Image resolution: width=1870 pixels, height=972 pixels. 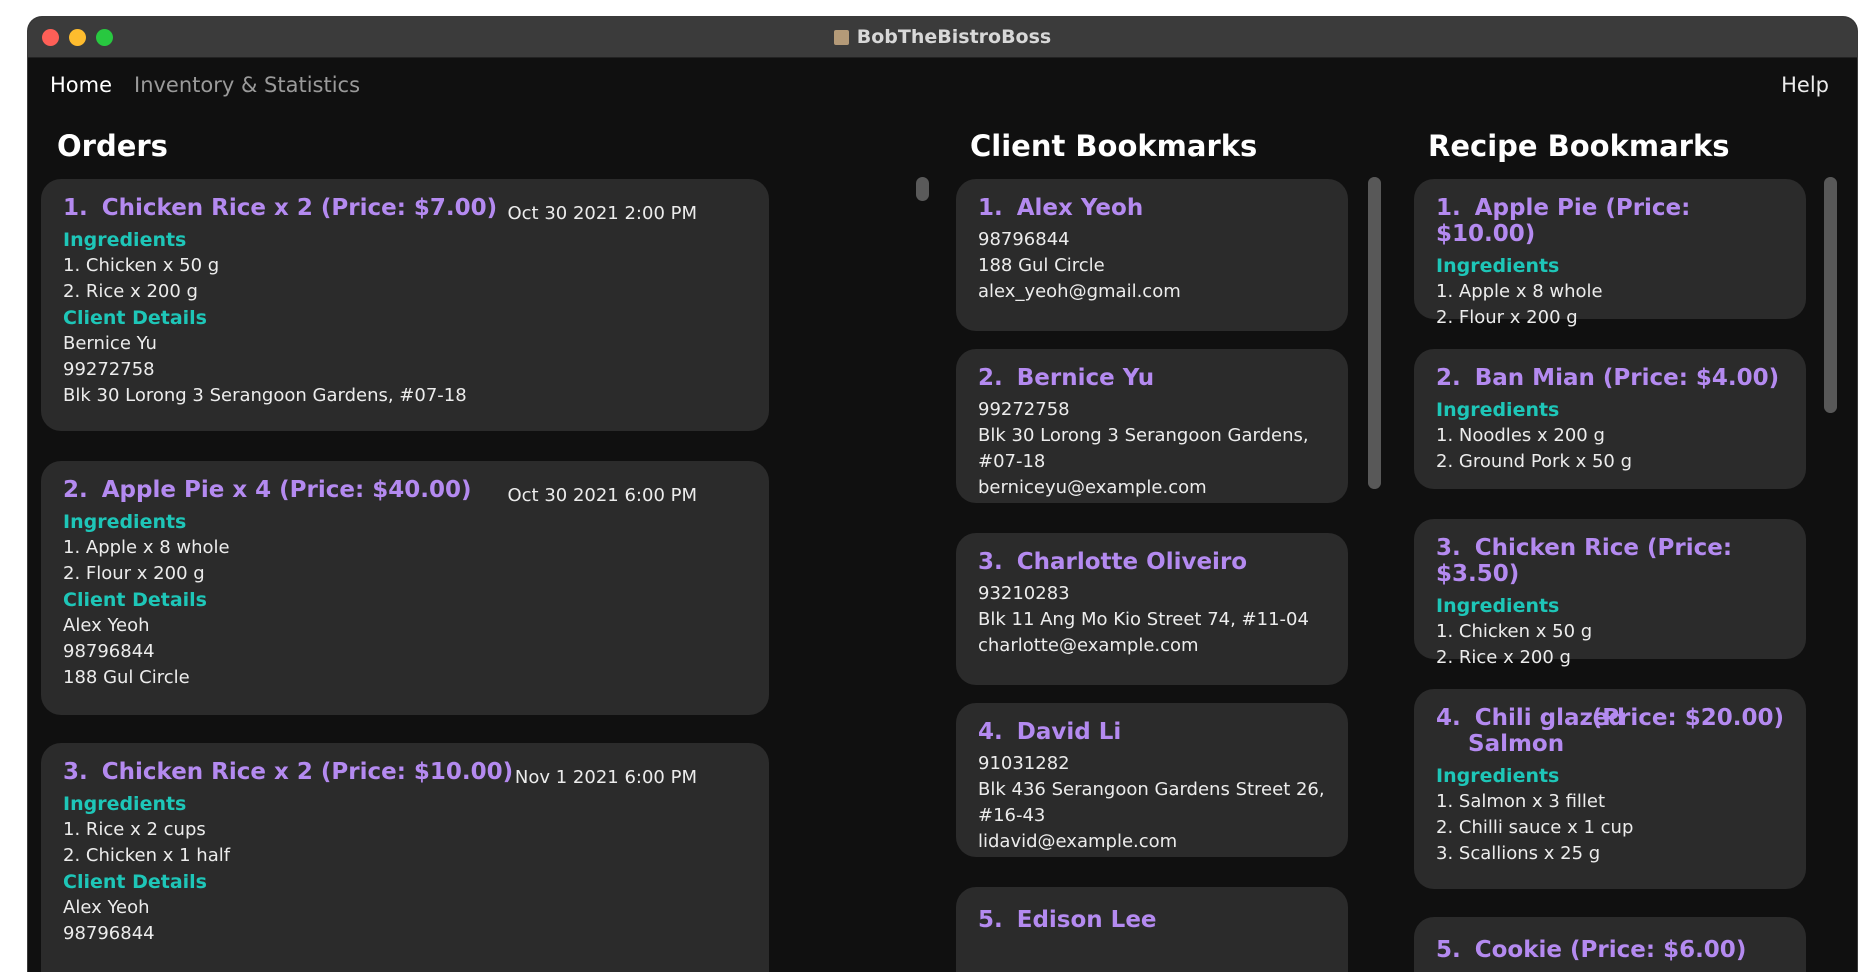 I want to click on recipe-bookmarks-scrollbar, so click(x=1830, y=295).